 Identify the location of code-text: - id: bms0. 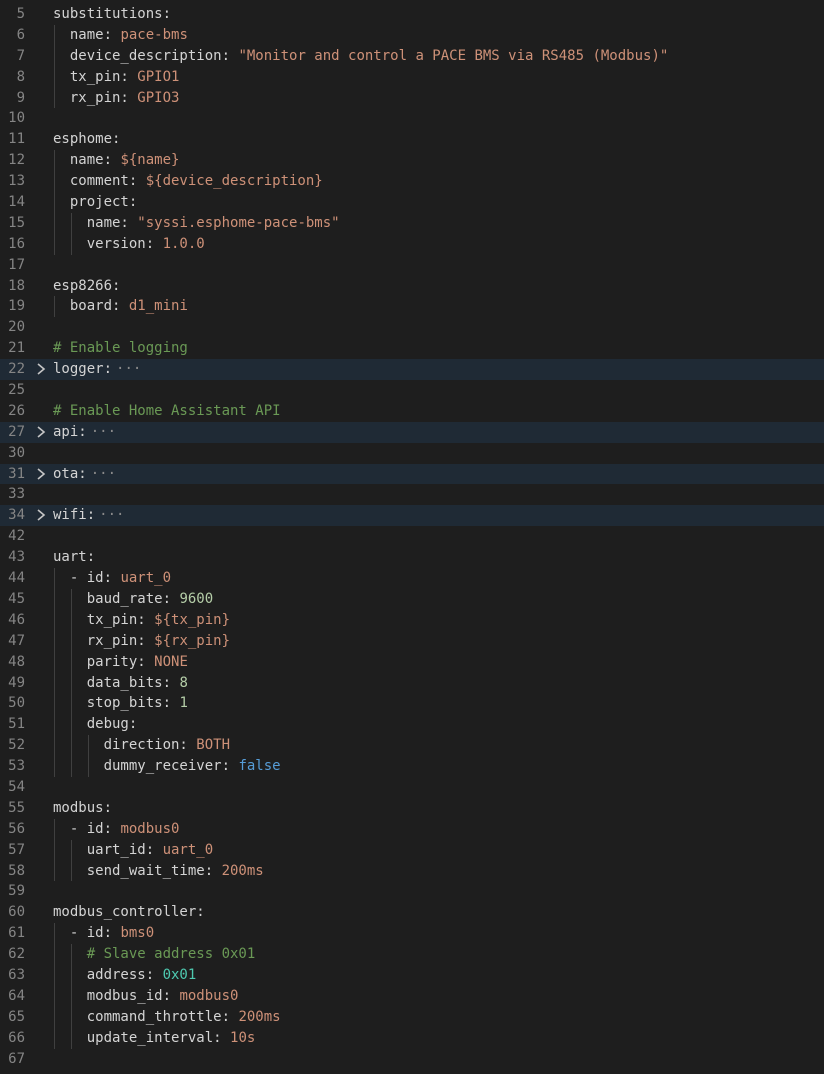
(112, 933).